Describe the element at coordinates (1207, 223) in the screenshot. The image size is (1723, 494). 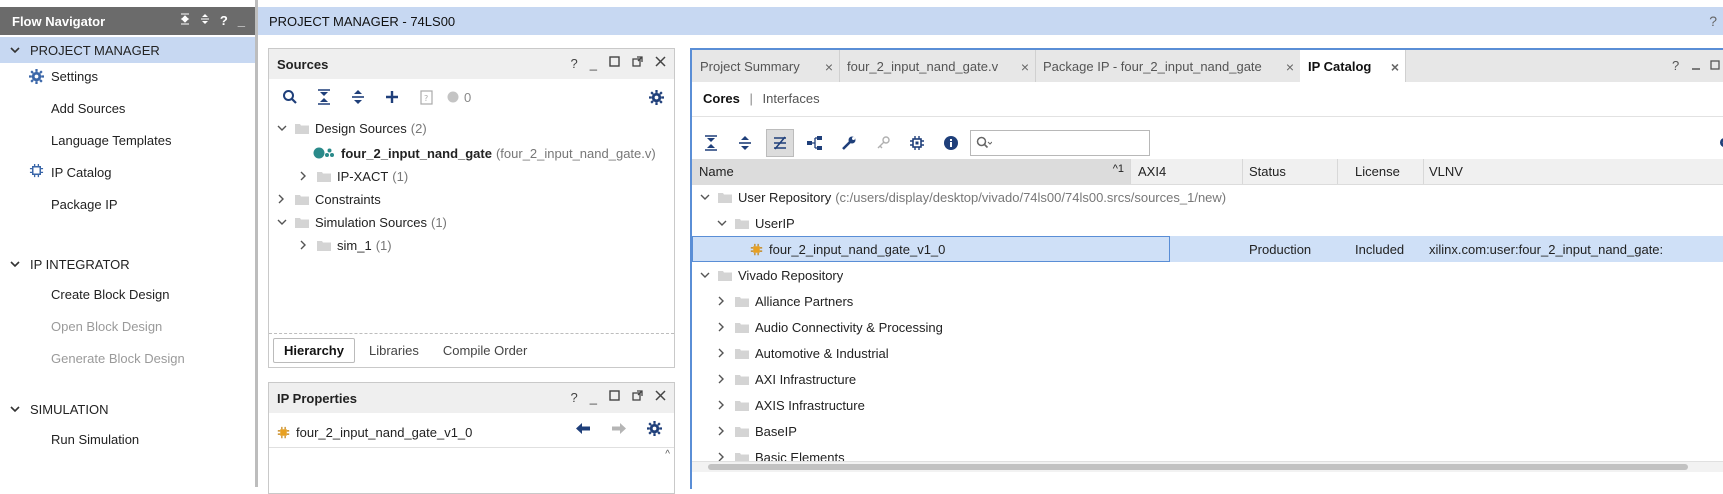
I see `table-row: UserIP` at that location.